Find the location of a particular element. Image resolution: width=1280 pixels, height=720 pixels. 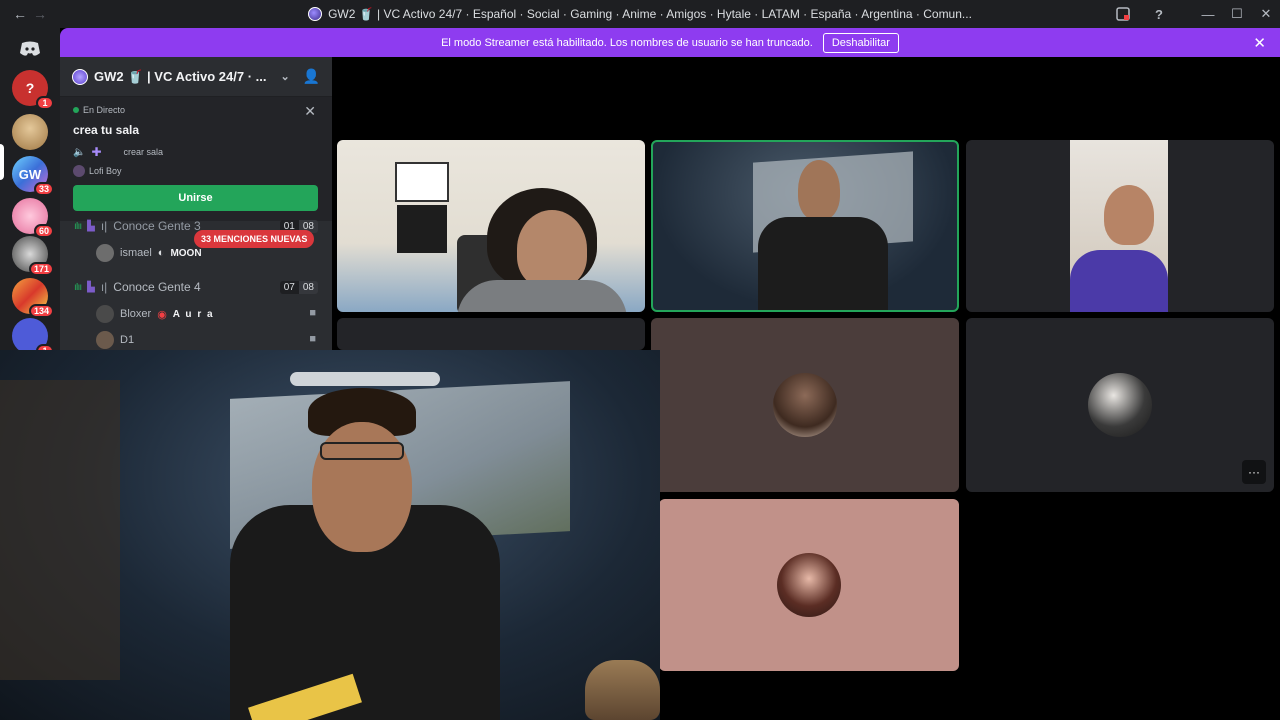

channel-name: Conoce Gente 4 is located at coordinates (157, 287).